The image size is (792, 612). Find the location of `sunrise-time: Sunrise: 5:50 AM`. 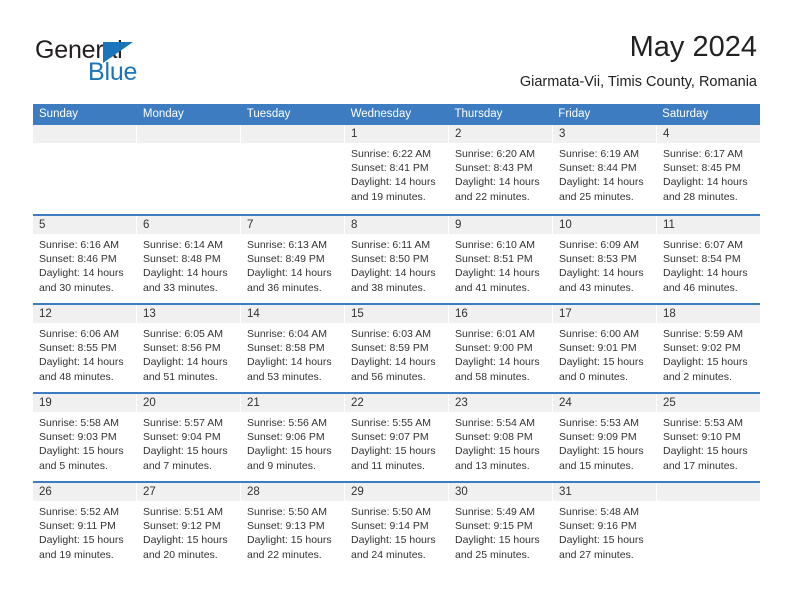

sunrise-time: Sunrise: 5:50 AM is located at coordinates (391, 512).